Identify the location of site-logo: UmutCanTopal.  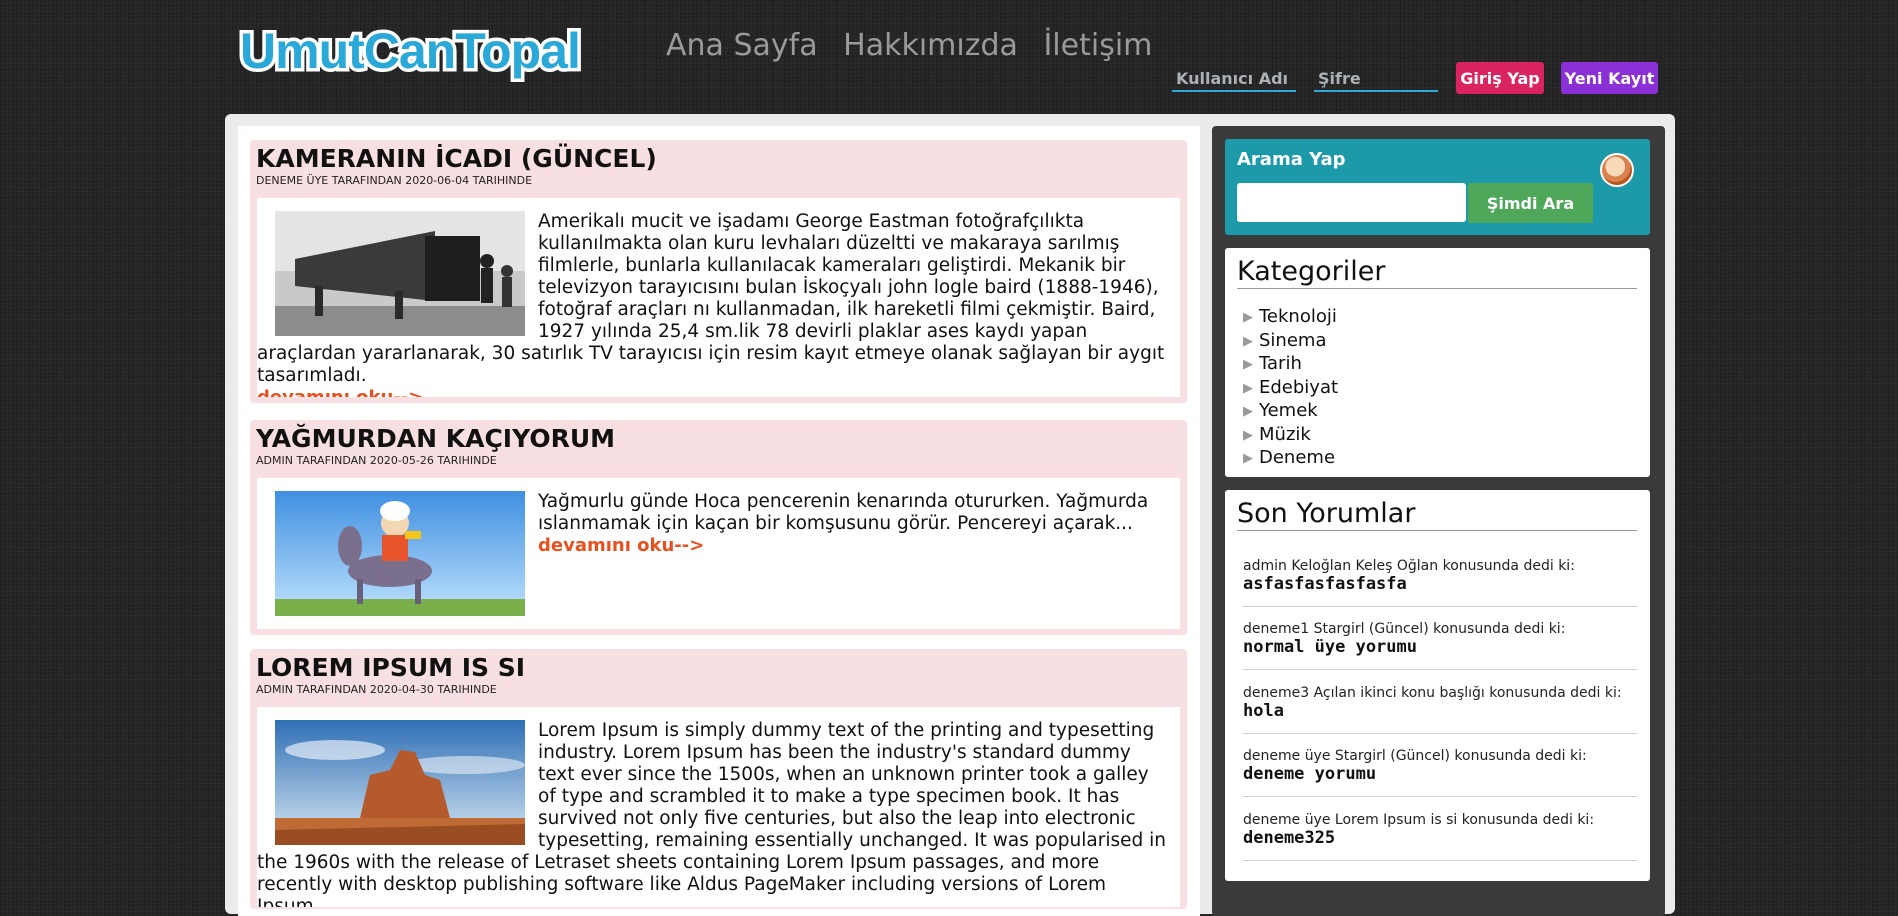
(424, 47).